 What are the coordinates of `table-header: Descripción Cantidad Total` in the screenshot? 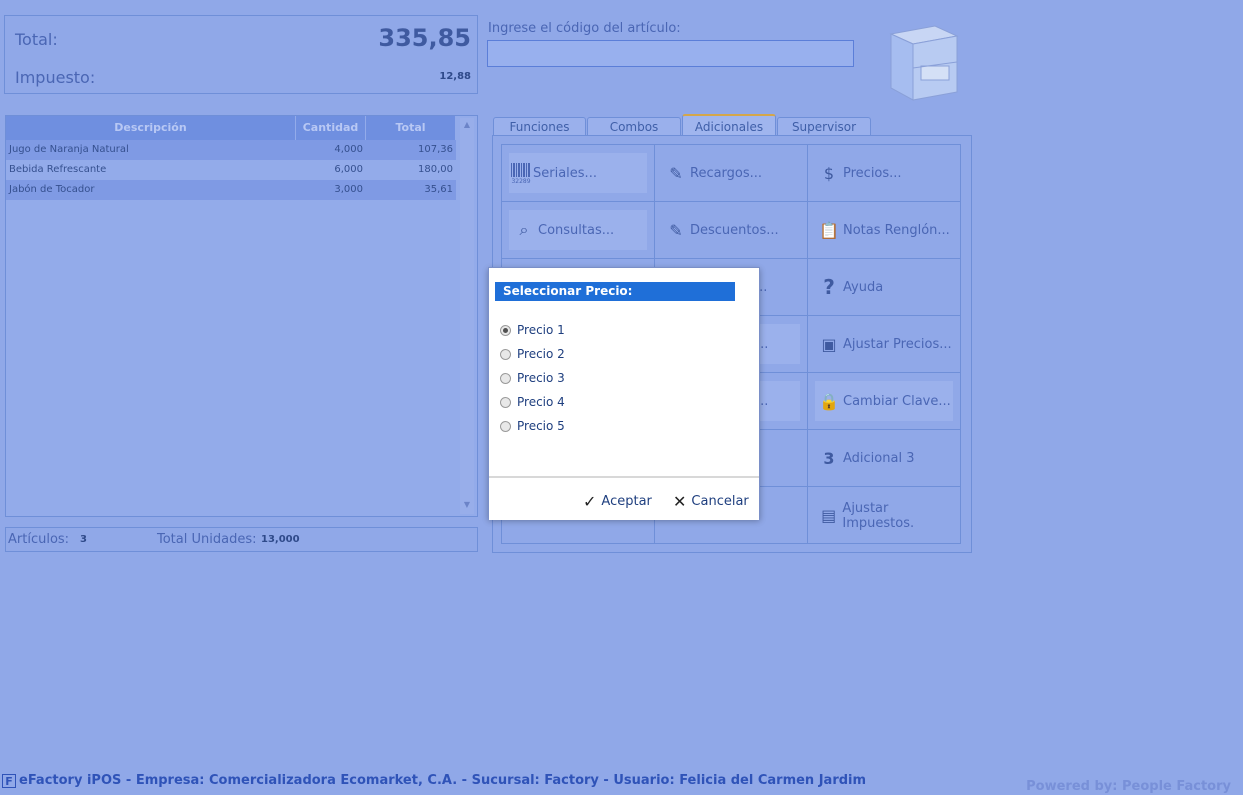 It's located at (231, 128).